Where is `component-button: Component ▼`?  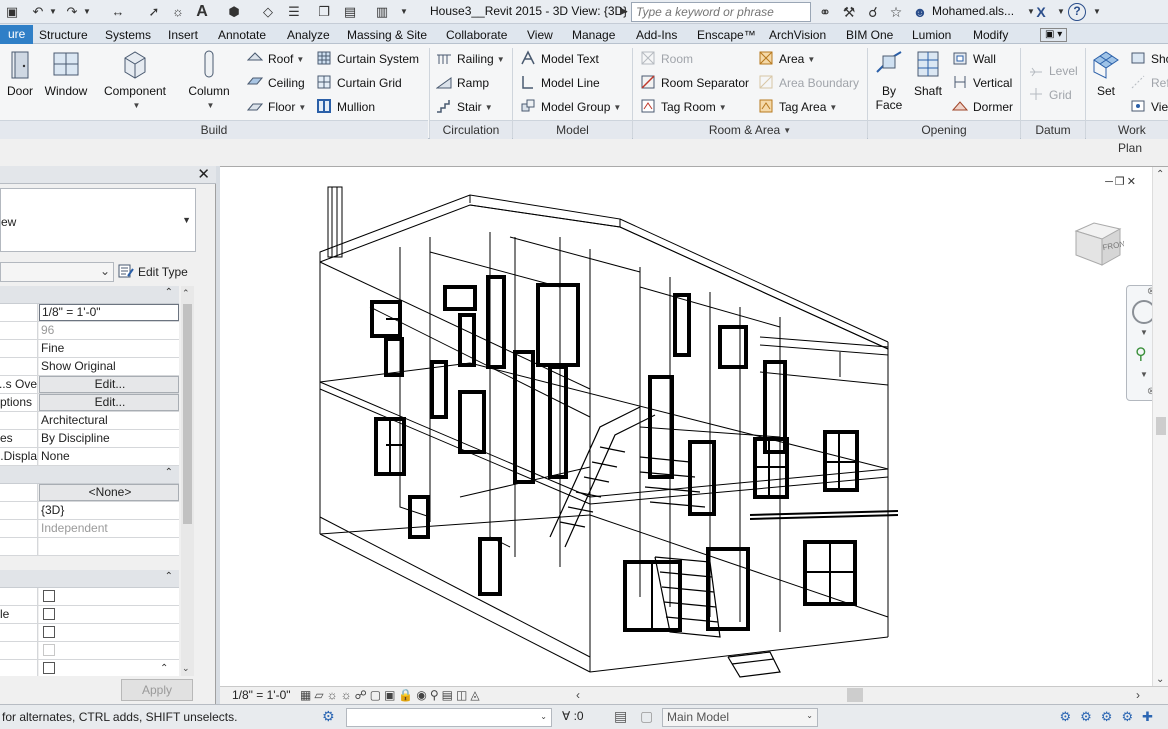 component-button: Component ▼ is located at coordinates (135, 83).